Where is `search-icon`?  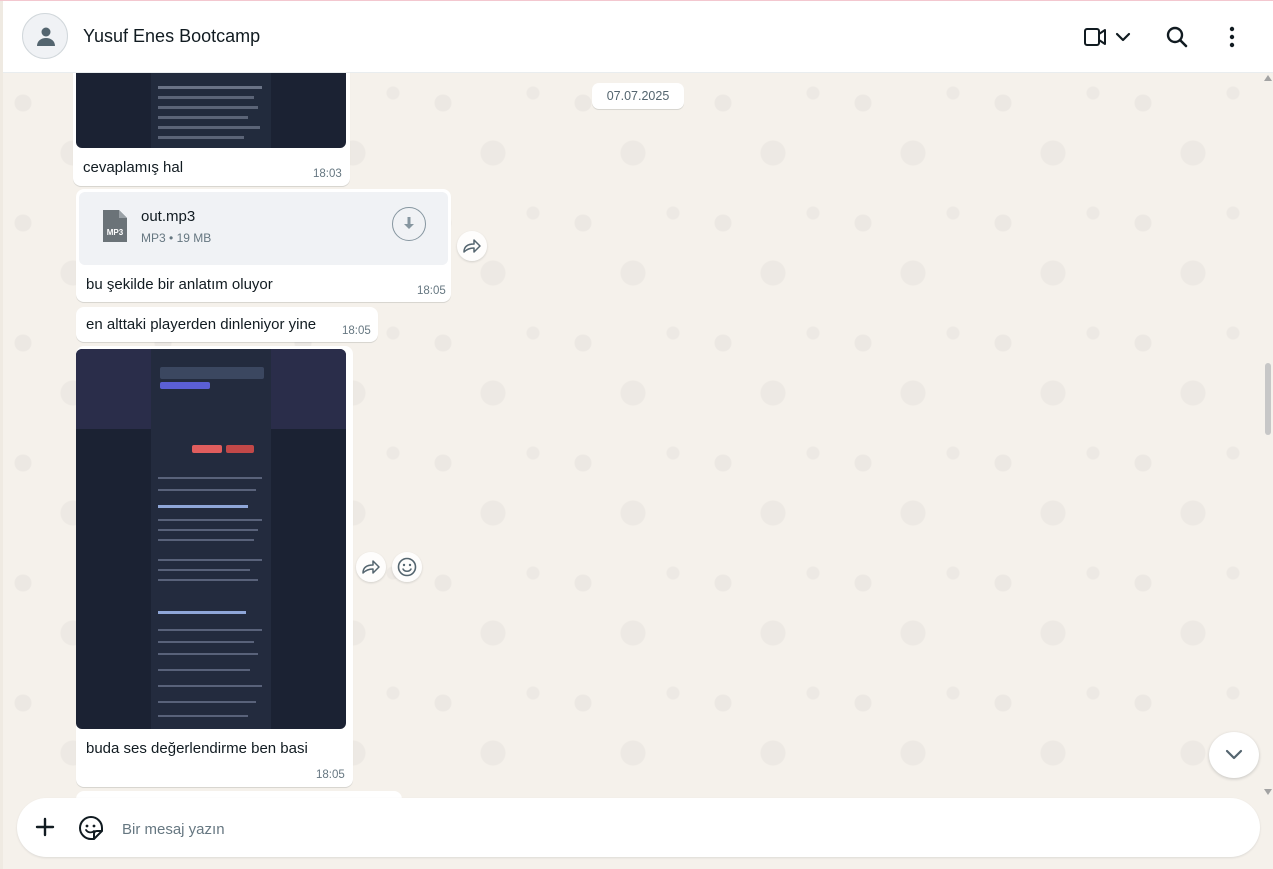
search-icon is located at coordinates (1177, 37).